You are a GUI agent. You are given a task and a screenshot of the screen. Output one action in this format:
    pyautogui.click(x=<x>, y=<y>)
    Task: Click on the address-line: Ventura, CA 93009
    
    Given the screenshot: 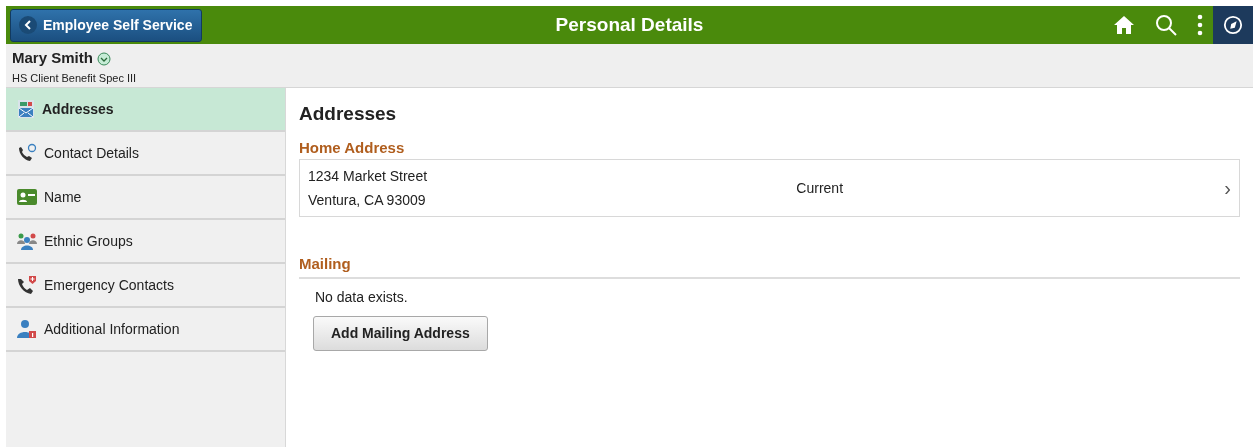 What is the action you would take?
    pyautogui.click(x=367, y=200)
    